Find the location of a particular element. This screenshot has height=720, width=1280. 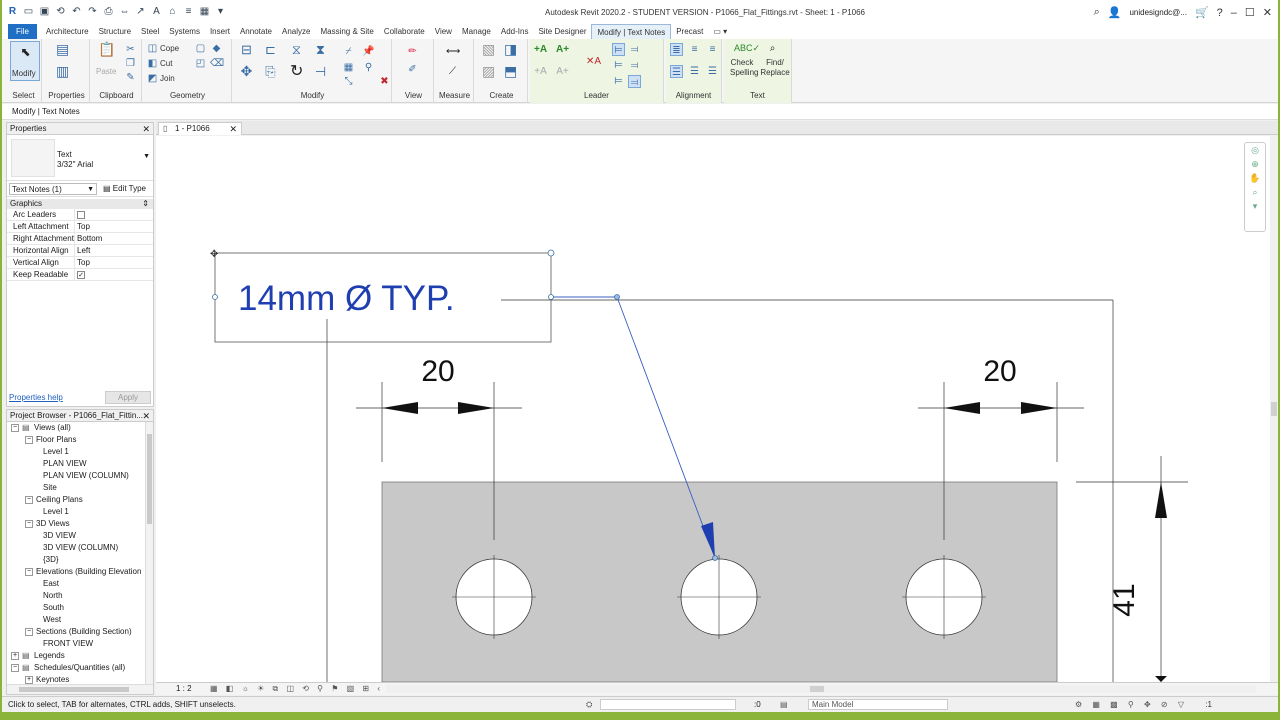

align-middle-icon: ≡ is located at coordinates (694, 49).